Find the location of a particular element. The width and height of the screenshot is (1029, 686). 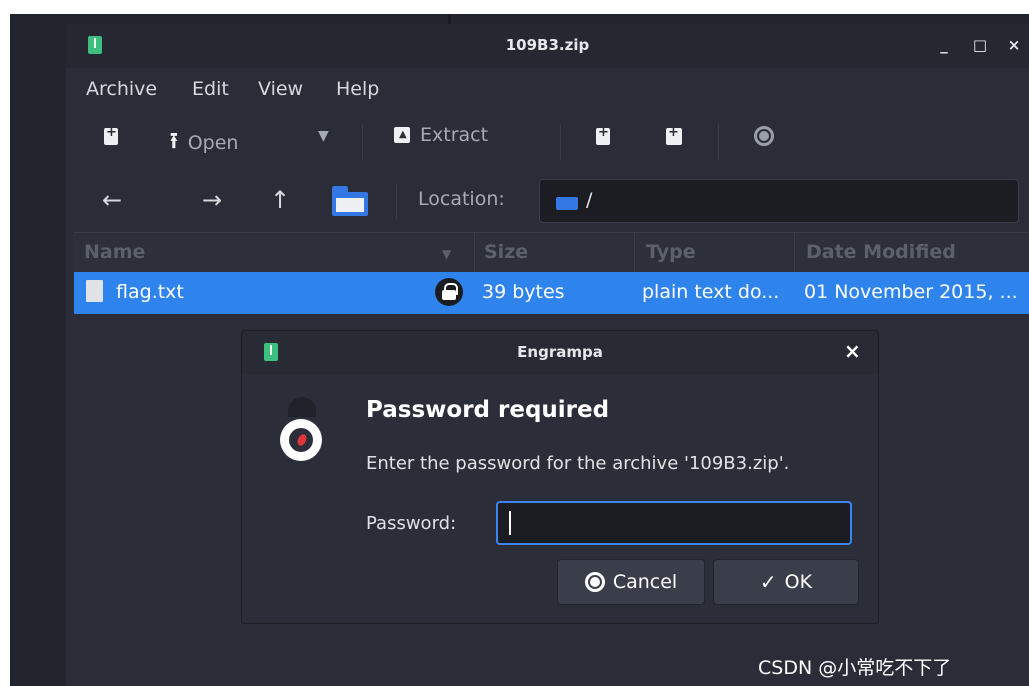

cancel-label: Cancel is located at coordinates (645, 582).